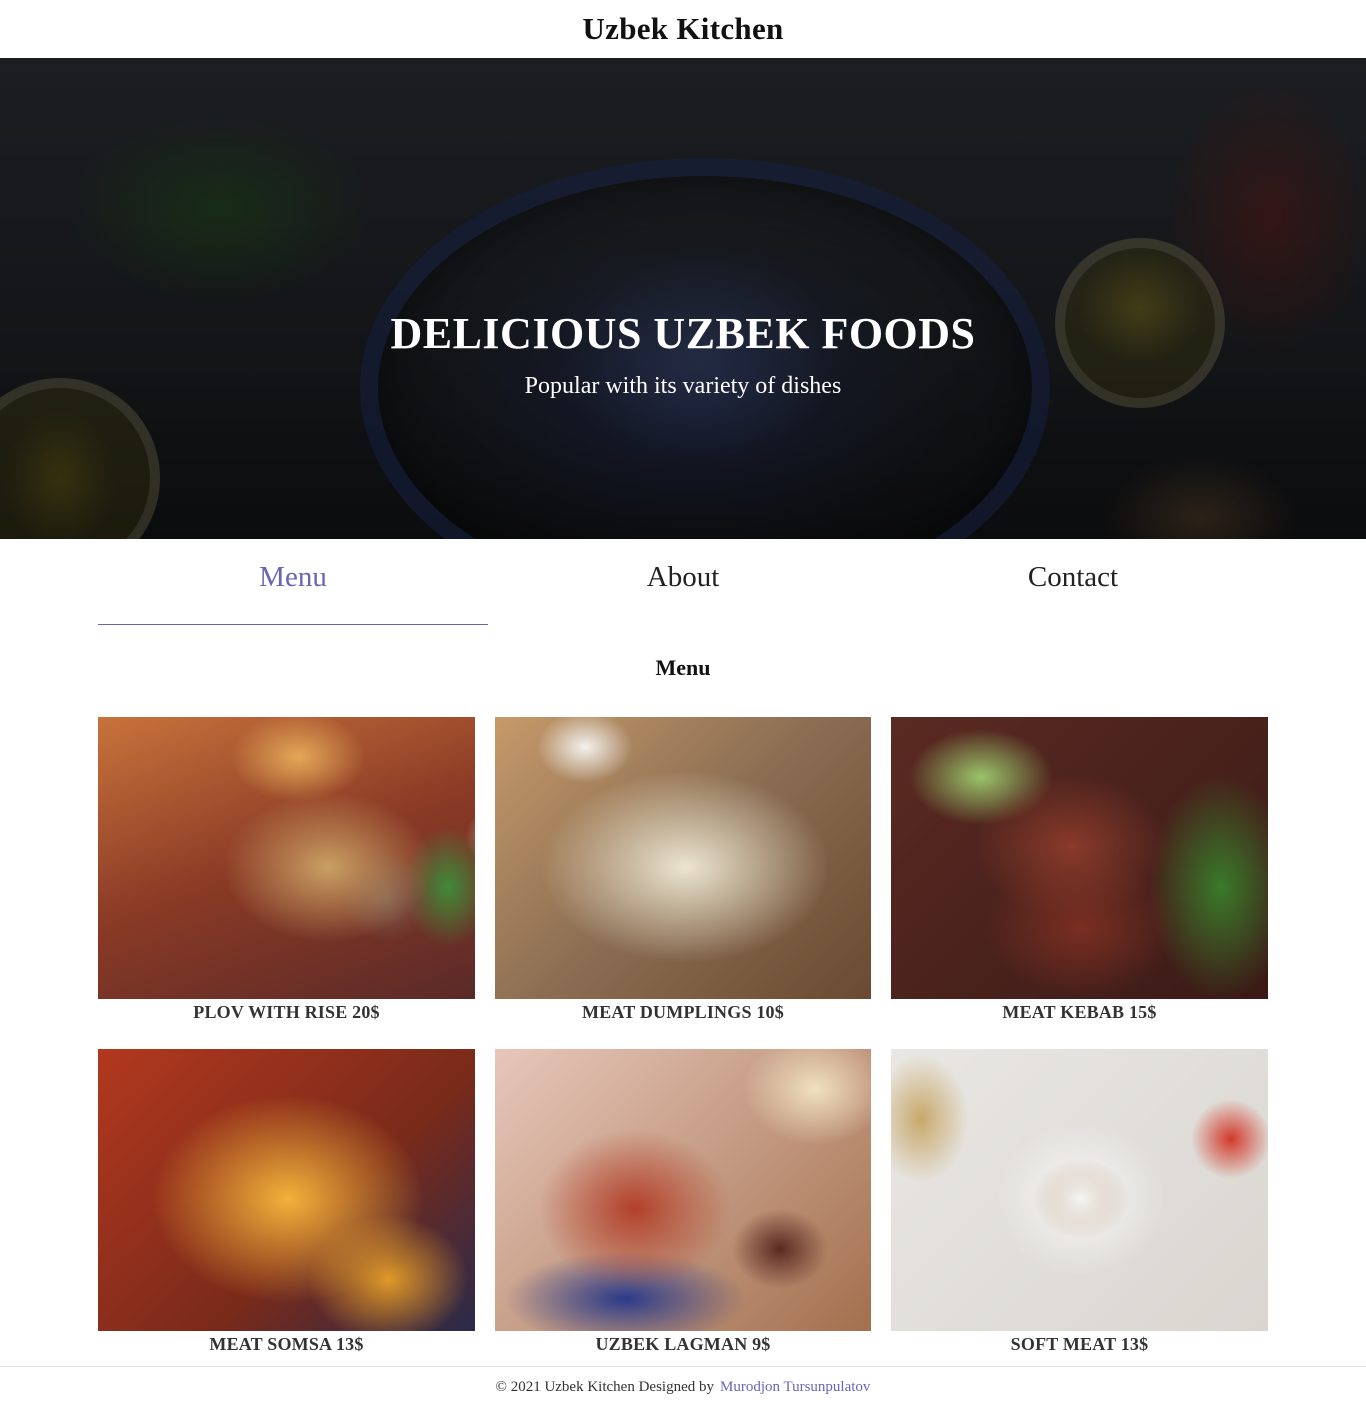 Image resolution: width=1366 pixels, height=1407 pixels. I want to click on menu-section-title: Menu, so click(683, 667).